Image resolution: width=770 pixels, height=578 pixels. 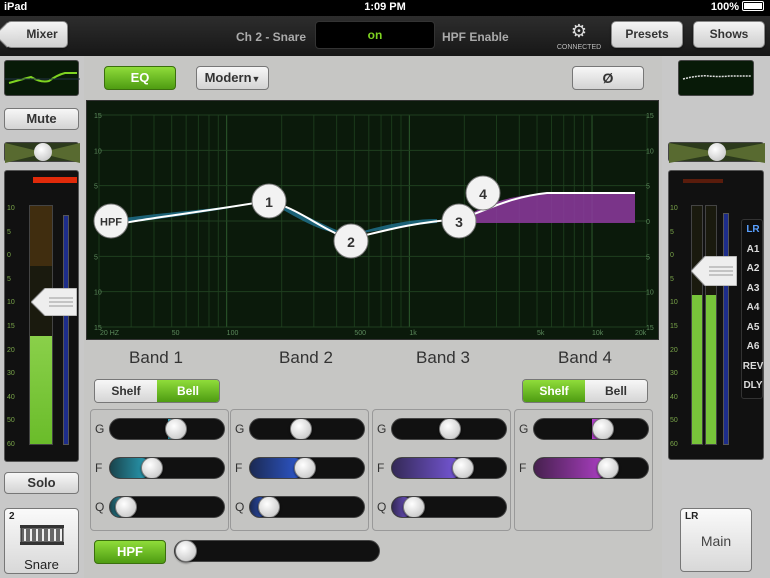 What do you see at coordinates (449, 468) in the screenshot?
I see `band-3-f-slider` at bounding box center [449, 468].